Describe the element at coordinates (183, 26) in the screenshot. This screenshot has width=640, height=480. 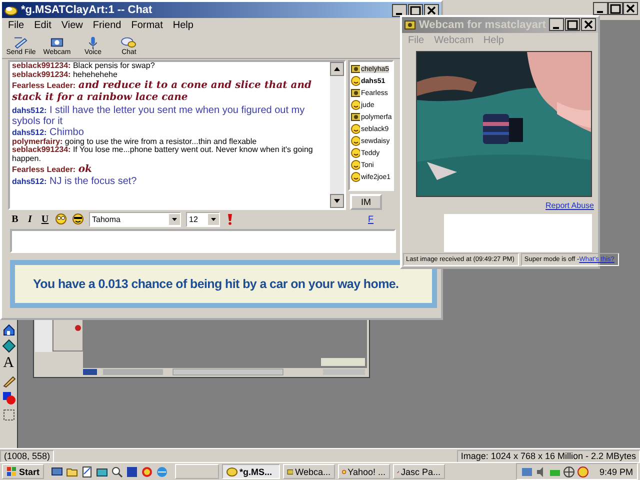
I see `menu-item: Help` at that location.